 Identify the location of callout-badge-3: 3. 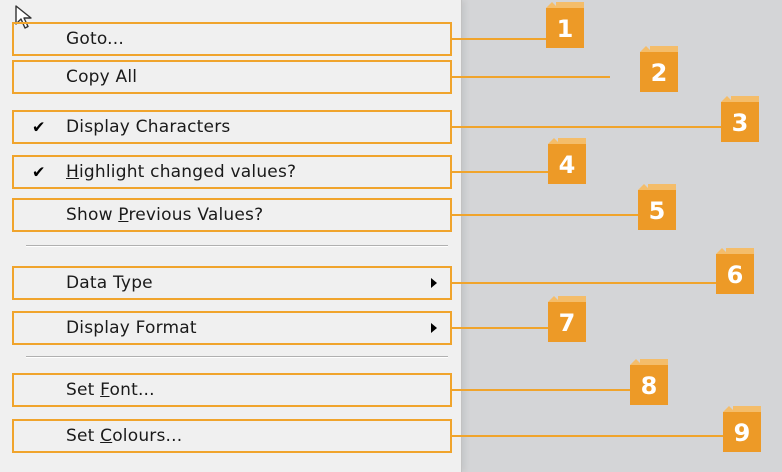
(740, 119).